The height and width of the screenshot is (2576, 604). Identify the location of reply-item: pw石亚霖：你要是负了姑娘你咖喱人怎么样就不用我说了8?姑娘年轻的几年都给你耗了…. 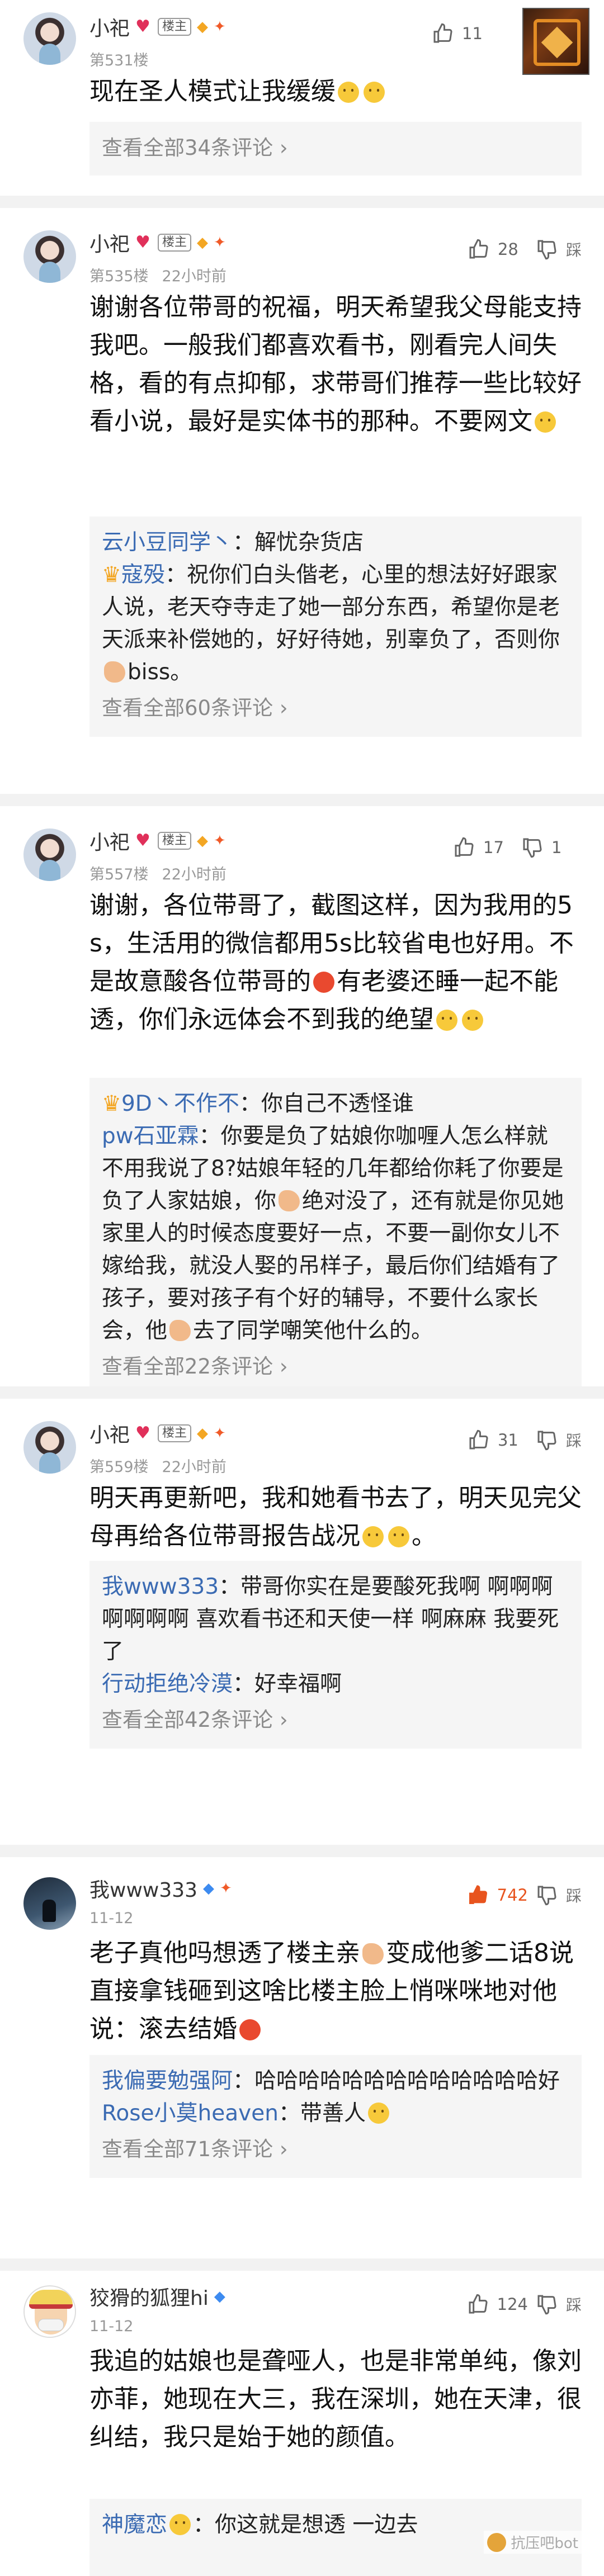
(335, 1234).